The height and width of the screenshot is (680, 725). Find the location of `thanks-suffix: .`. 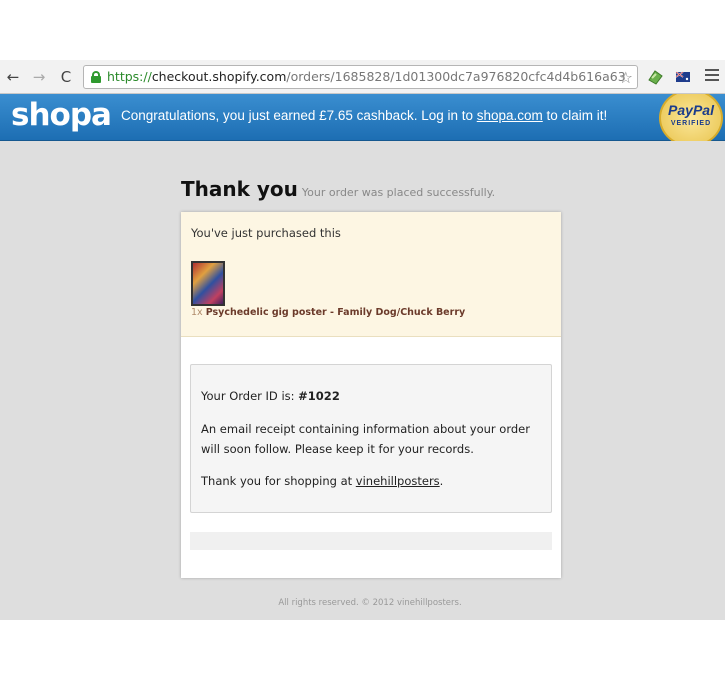

thanks-suffix: . is located at coordinates (441, 481).